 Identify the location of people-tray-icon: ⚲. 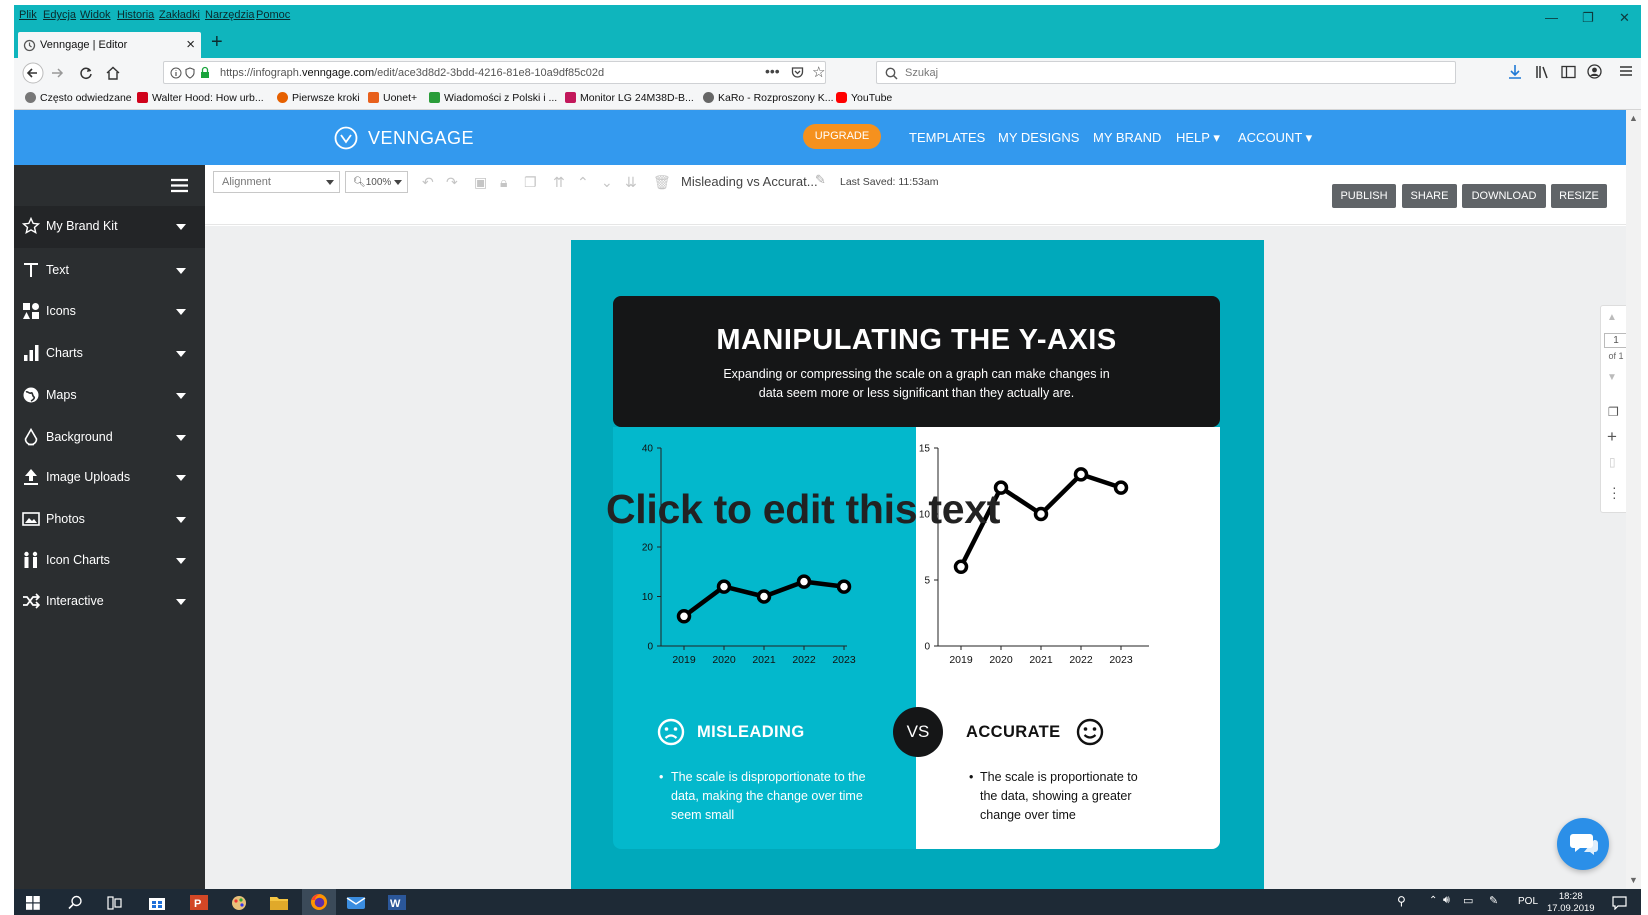
(1401, 901).